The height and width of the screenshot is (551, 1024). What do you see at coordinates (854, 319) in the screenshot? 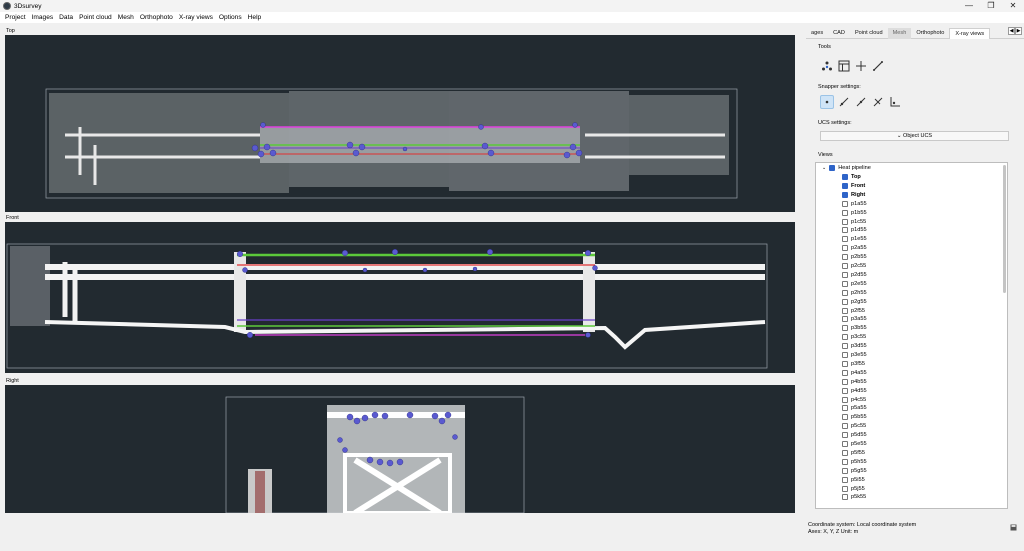
I see `tree-item-view: p3a55` at bounding box center [854, 319].